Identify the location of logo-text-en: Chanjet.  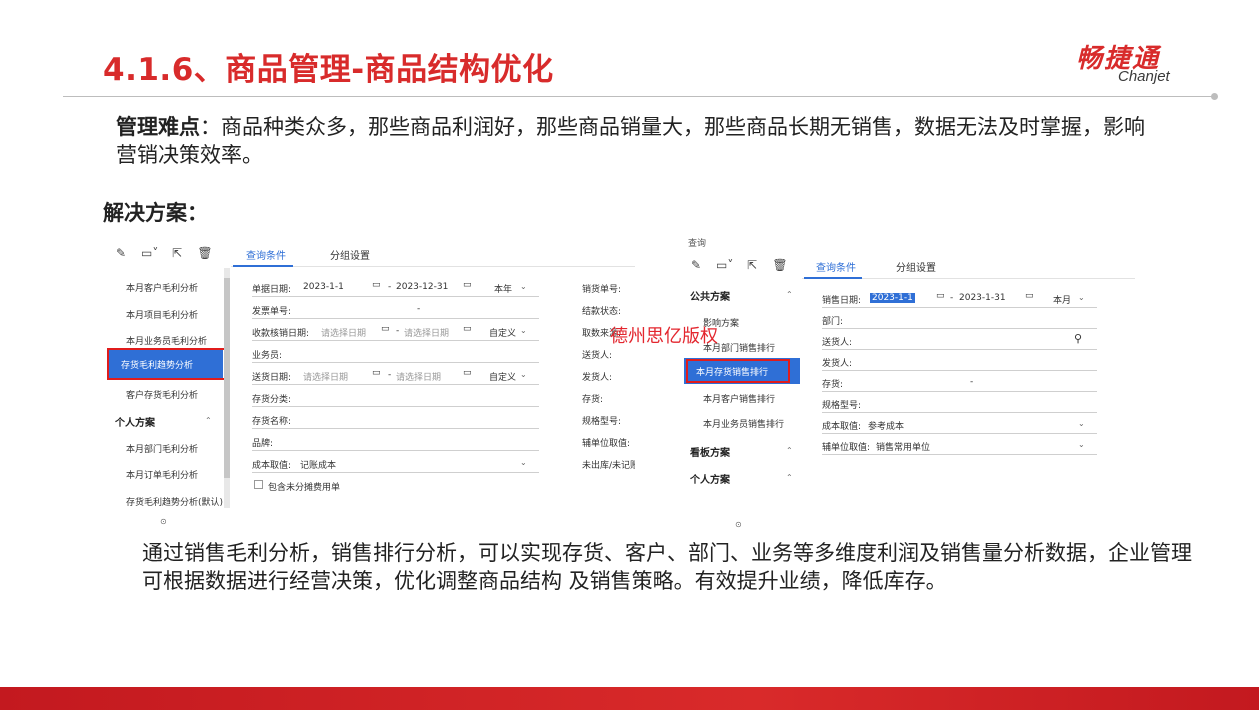
(1144, 76).